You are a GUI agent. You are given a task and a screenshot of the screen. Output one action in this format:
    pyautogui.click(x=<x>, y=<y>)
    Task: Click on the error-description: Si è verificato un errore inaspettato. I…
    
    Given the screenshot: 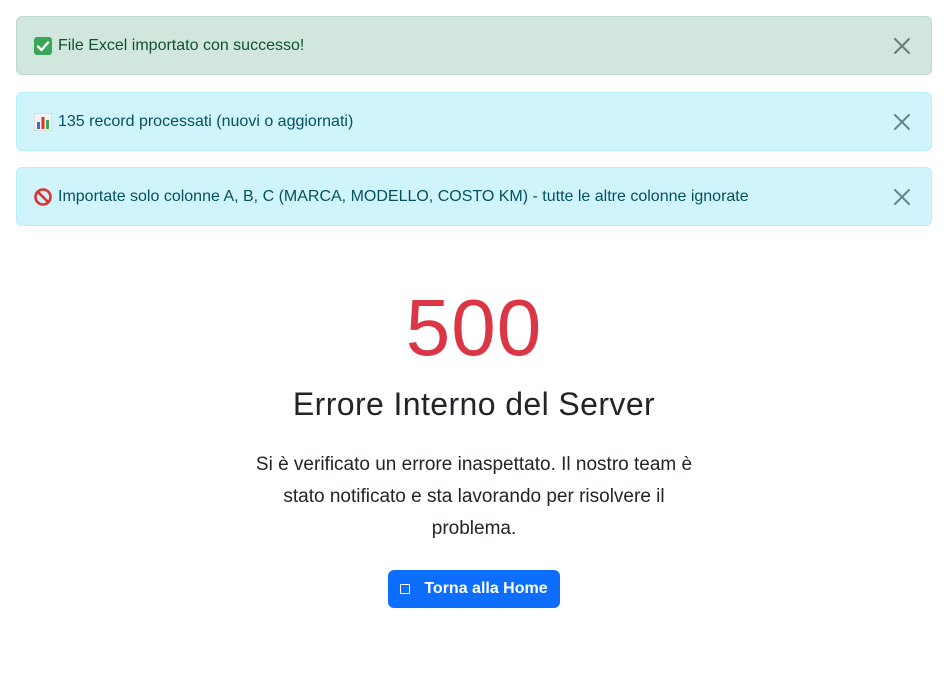 What is the action you would take?
    pyautogui.click(x=474, y=496)
    